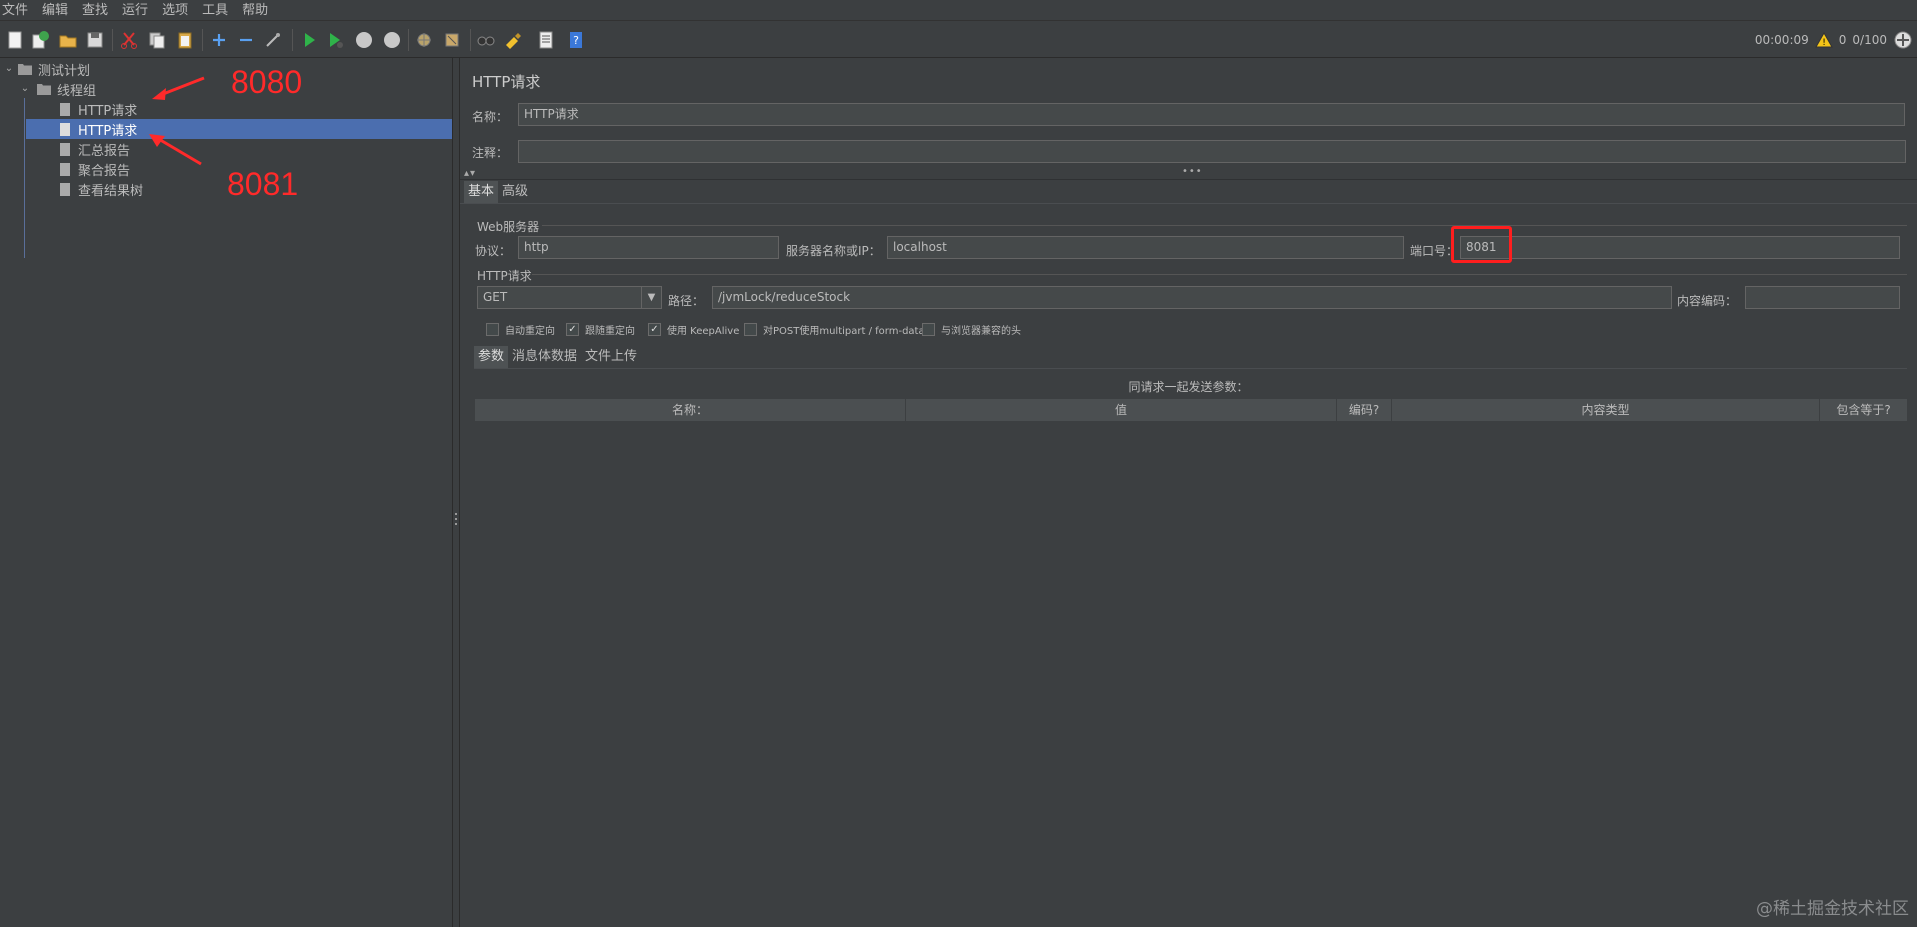 The width and height of the screenshot is (1917, 927). What do you see at coordinates (452, 40) in the screenshot?
I see `clear-all-icon` at bounding box center [452, 40].